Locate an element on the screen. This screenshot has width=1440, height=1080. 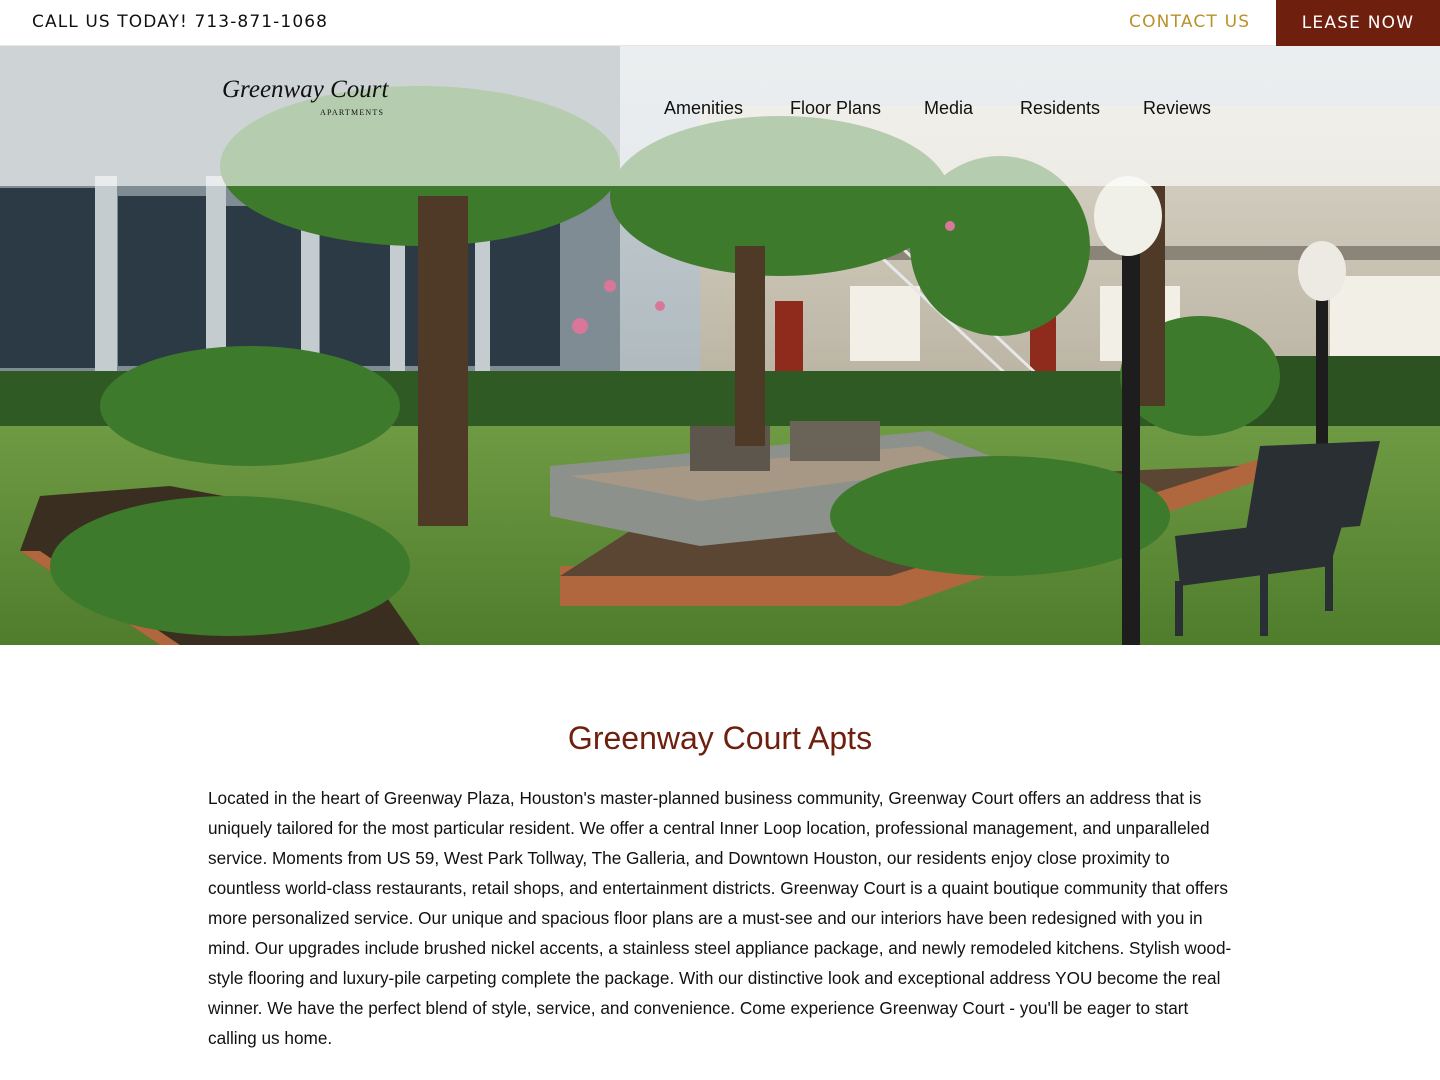
page-title: Greenway Court Apts is located at coordinates (720, 738).